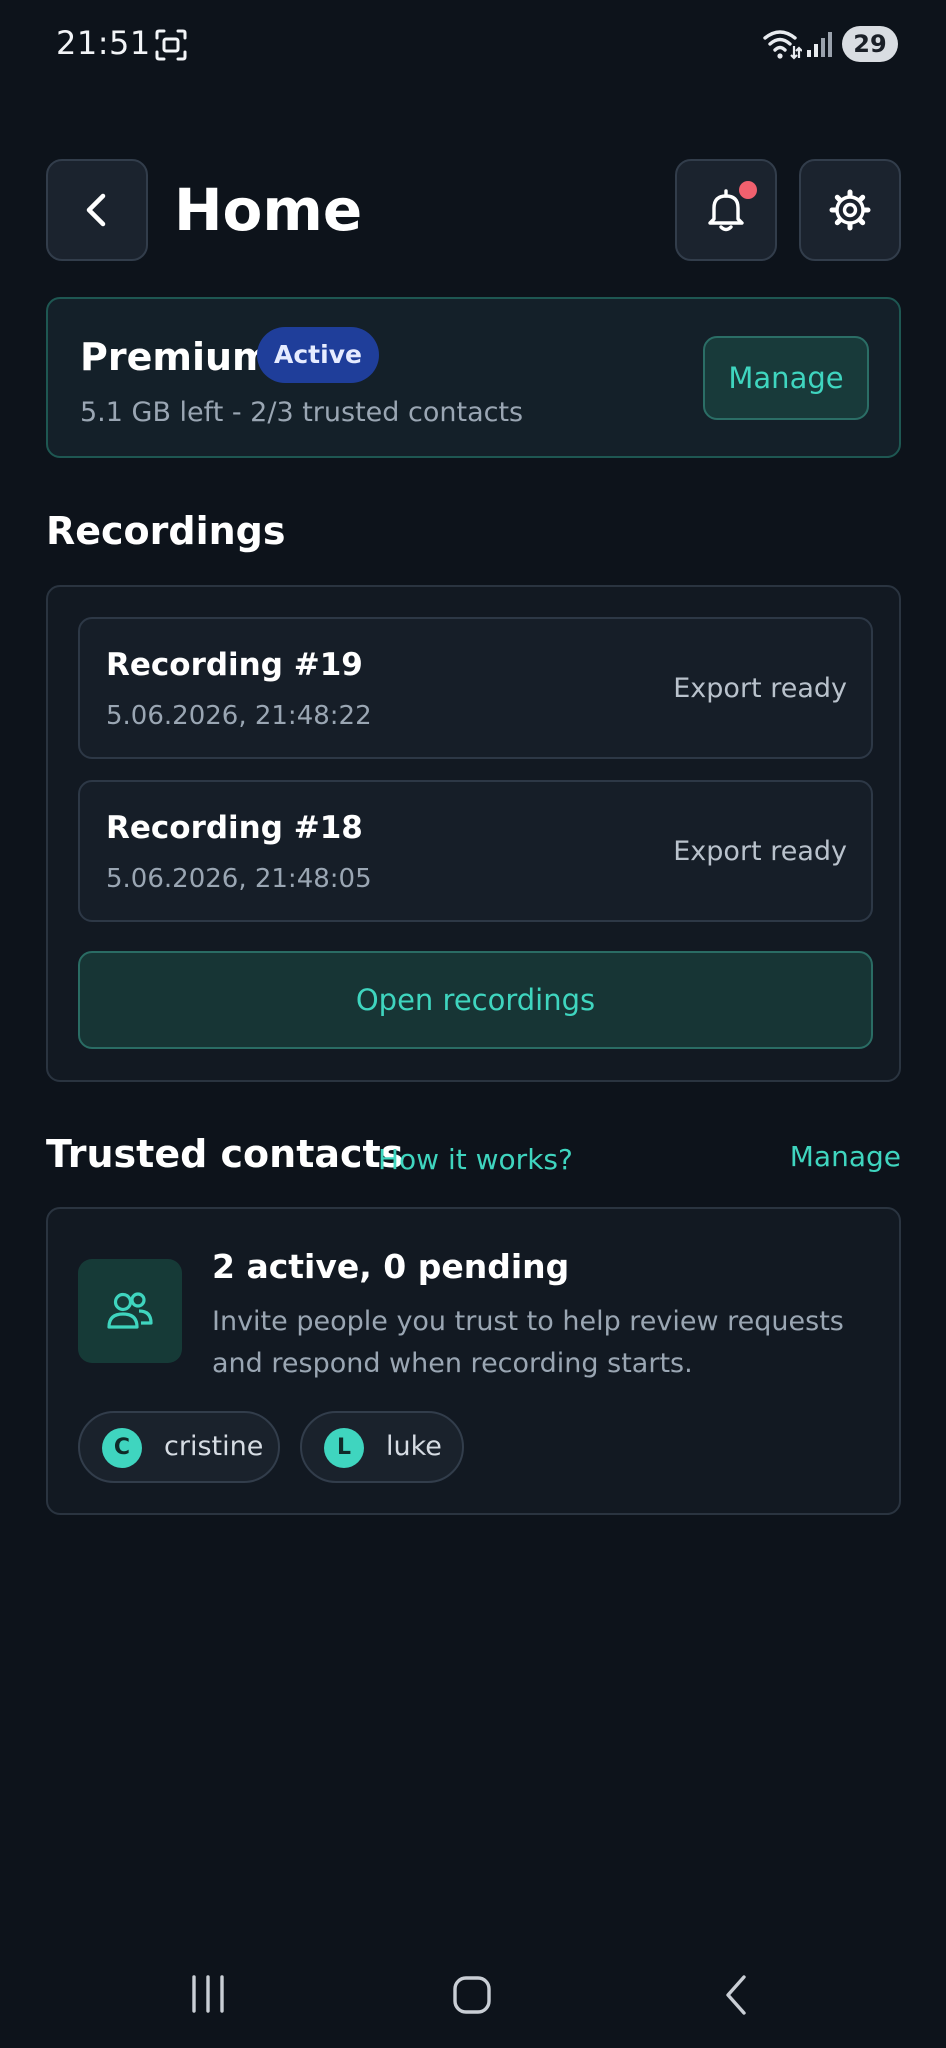 The height and width of the screenshot is (2048, 946). I want to click on page-title: Home, so click(268, 210).